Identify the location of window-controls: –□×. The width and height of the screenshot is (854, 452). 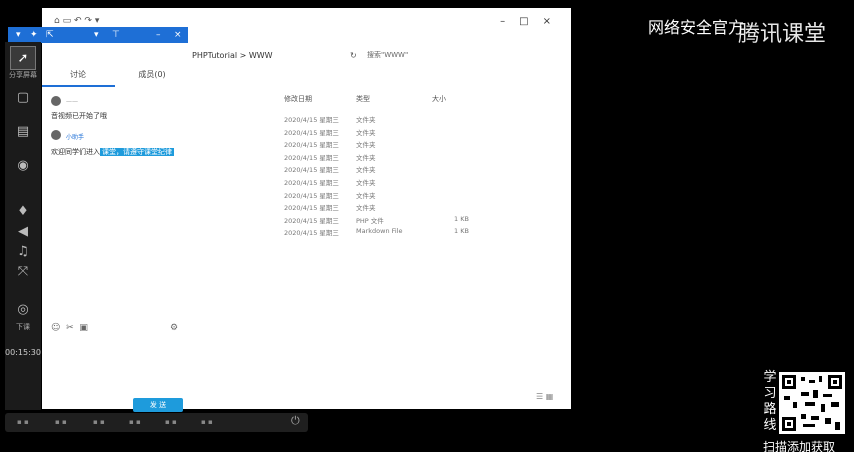
(532, 21).